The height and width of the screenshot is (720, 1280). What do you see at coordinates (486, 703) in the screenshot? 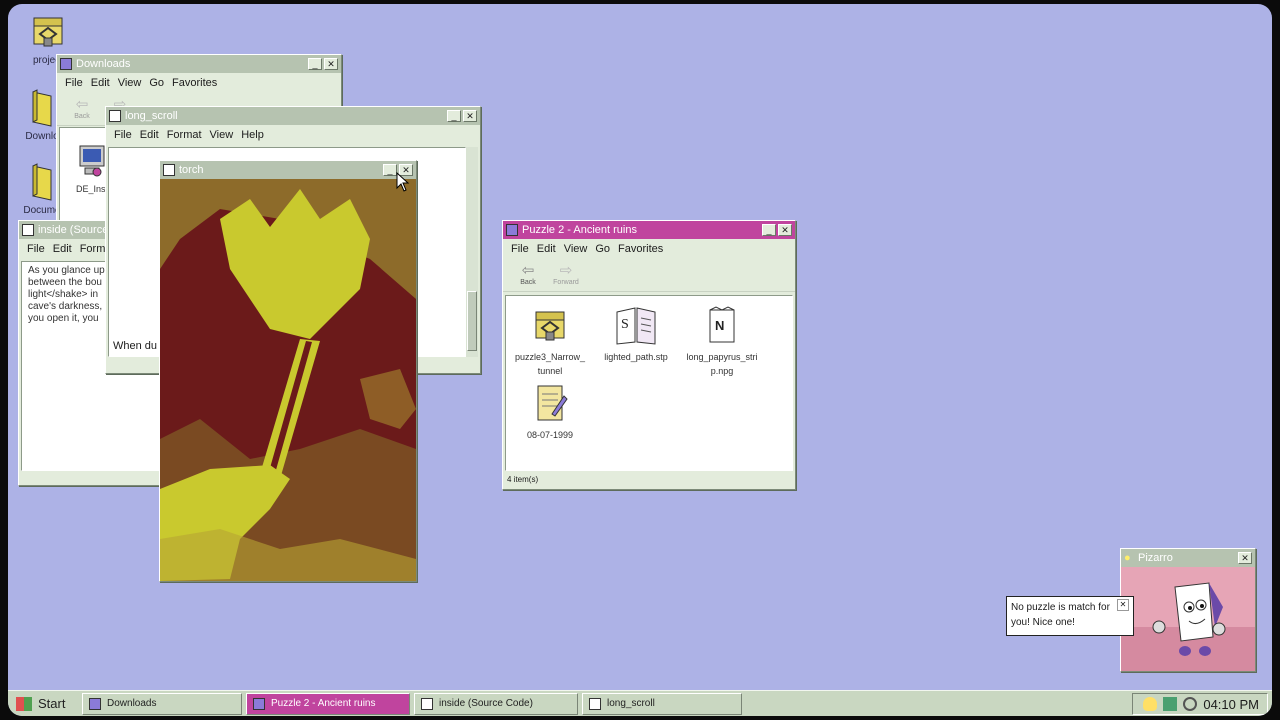
I see `taskbar-item-label: inside (Source Code)` at bounding box center [486, 703].